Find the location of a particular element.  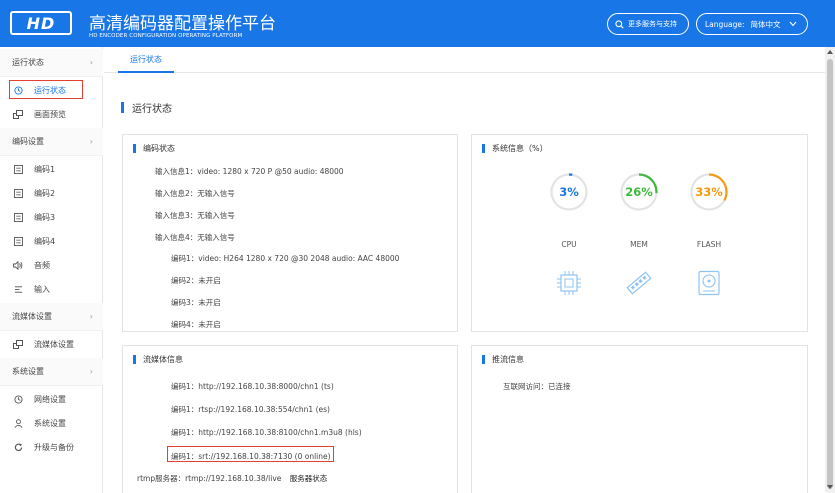

sidebar-item-preview: 画面预览 is located at coordinates (51, 114).